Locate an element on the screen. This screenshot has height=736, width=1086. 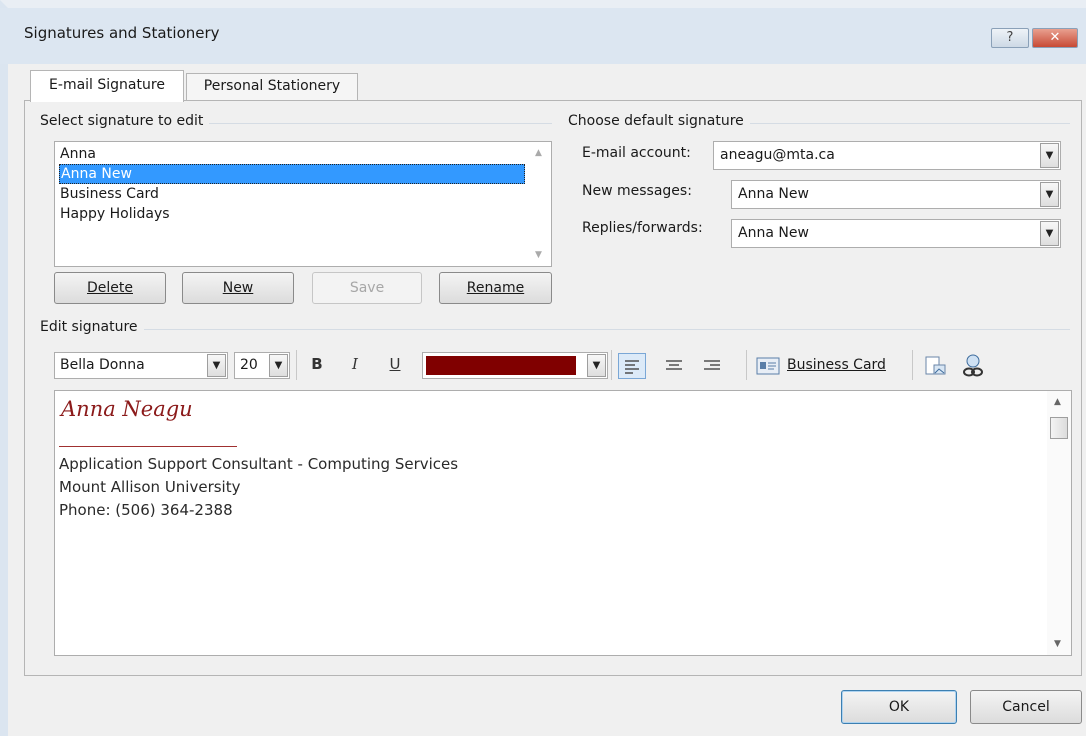
new-button: New is located at coordinates (238, 288).